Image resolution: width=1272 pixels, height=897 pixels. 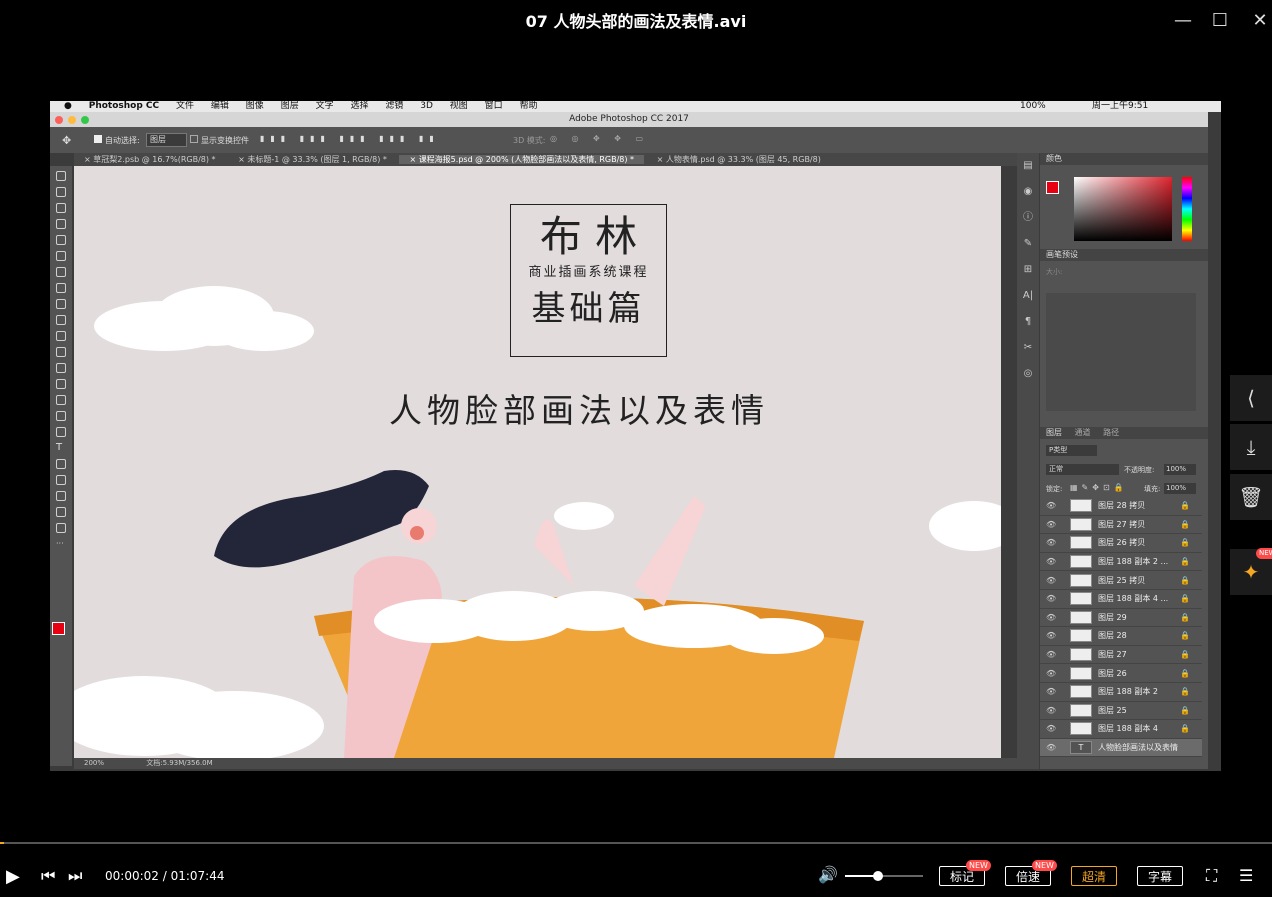 I want to click on download-icon: ⤓, so click(x=1251, y=447).